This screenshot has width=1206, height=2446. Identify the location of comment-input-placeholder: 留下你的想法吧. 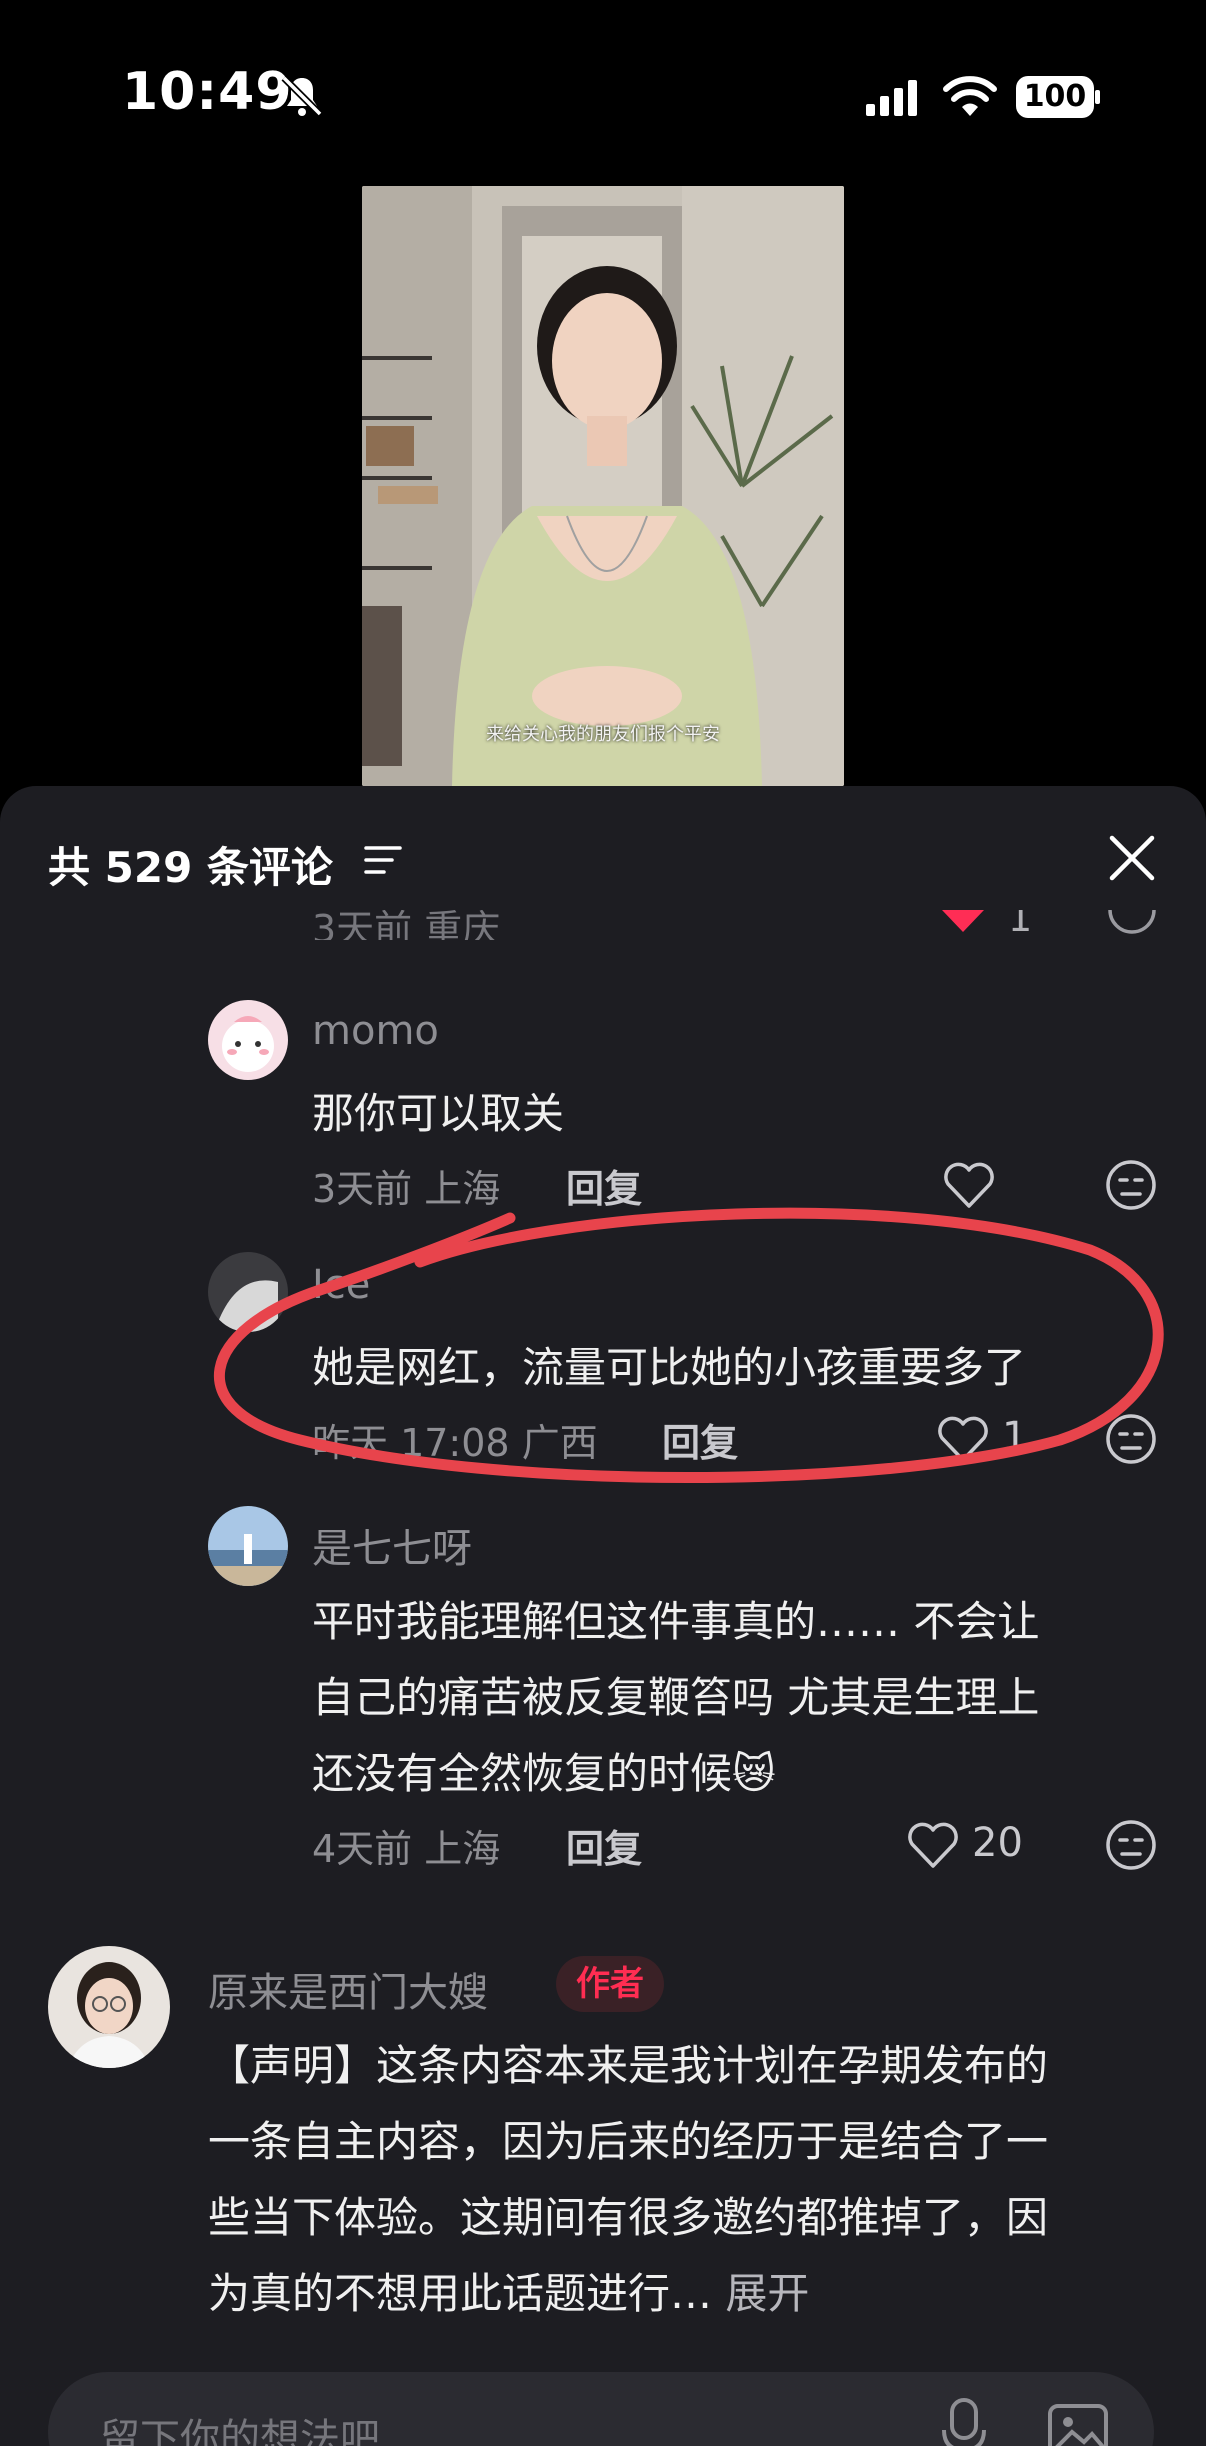
(240, 2426).